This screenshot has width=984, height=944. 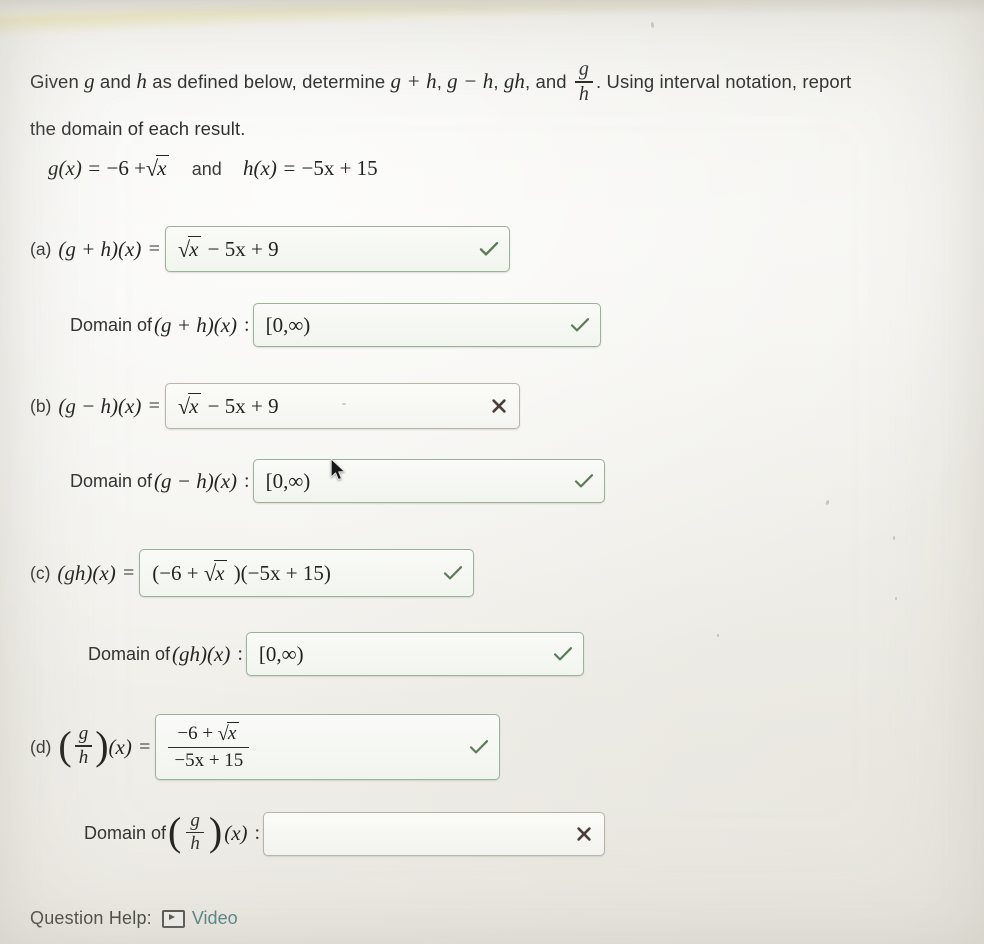 I want to click on video-link-label: Video, so click(x=214, y=918).